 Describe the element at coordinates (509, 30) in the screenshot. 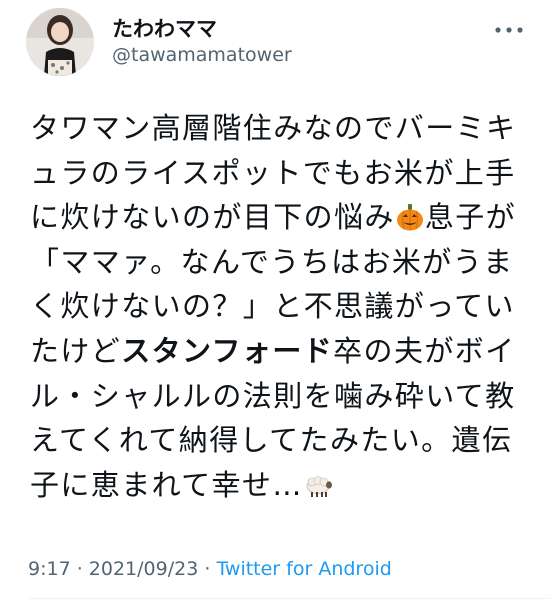

I see `more-options-icon` at that location.